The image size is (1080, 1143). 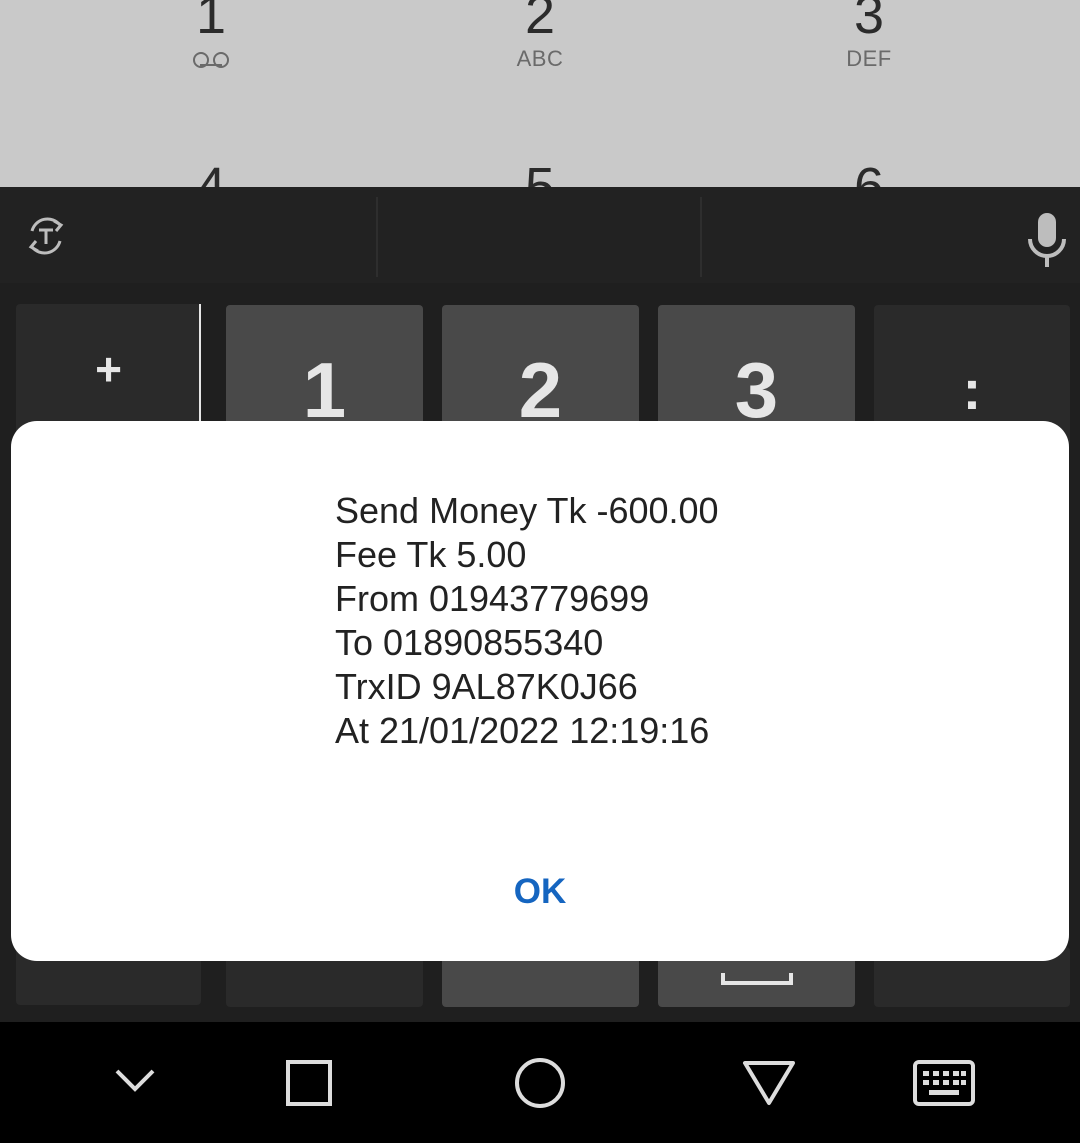 I want to click on dial-key-number: 3, so click(x=869, y=22).